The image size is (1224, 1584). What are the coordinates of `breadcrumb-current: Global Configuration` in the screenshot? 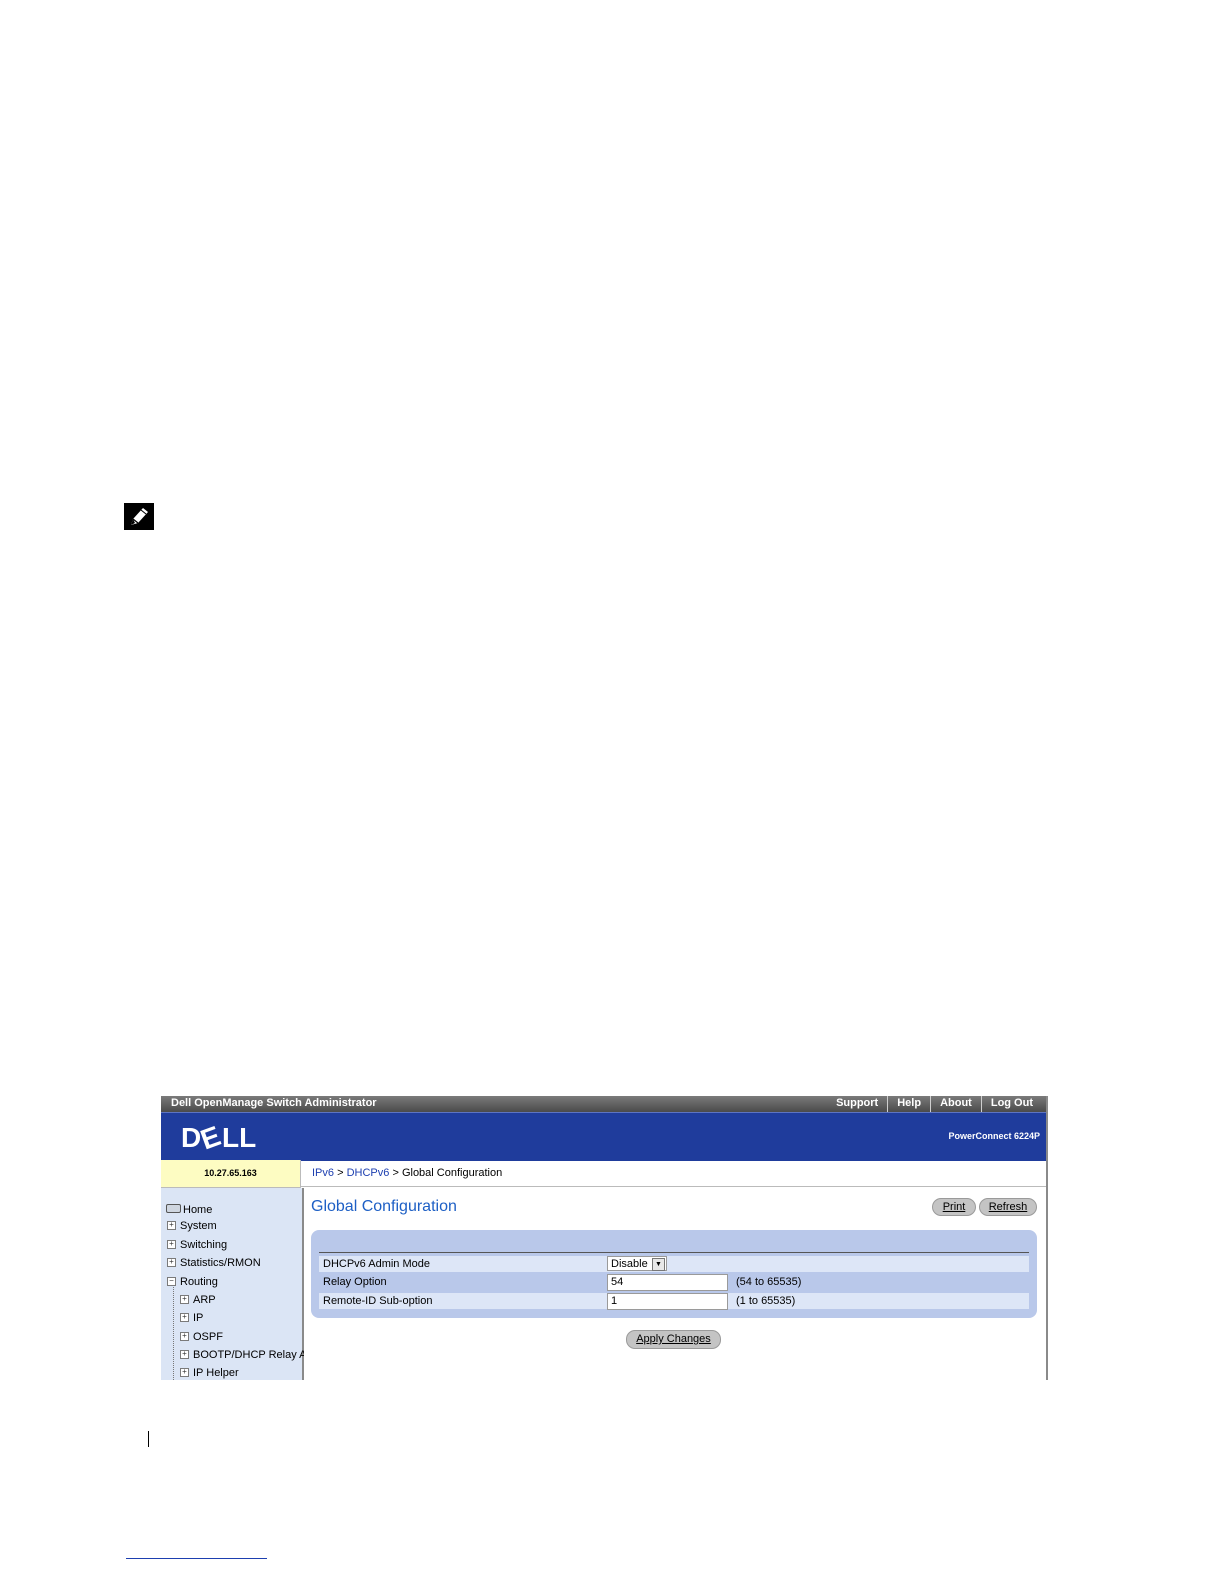 It's located at (452, 1173).